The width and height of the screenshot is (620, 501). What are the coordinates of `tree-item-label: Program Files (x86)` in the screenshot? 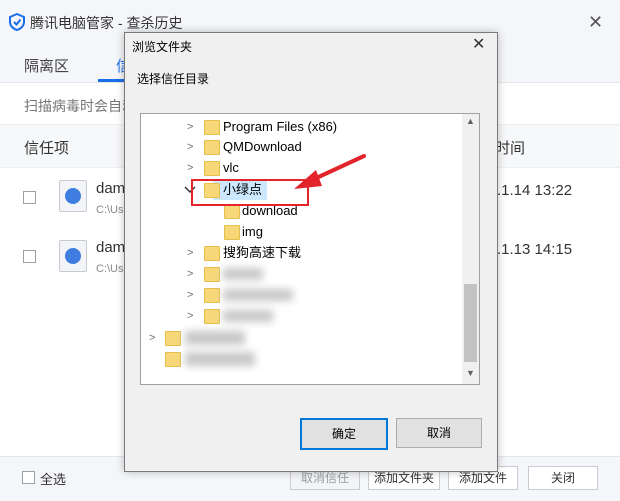 It's located at (280, 126).